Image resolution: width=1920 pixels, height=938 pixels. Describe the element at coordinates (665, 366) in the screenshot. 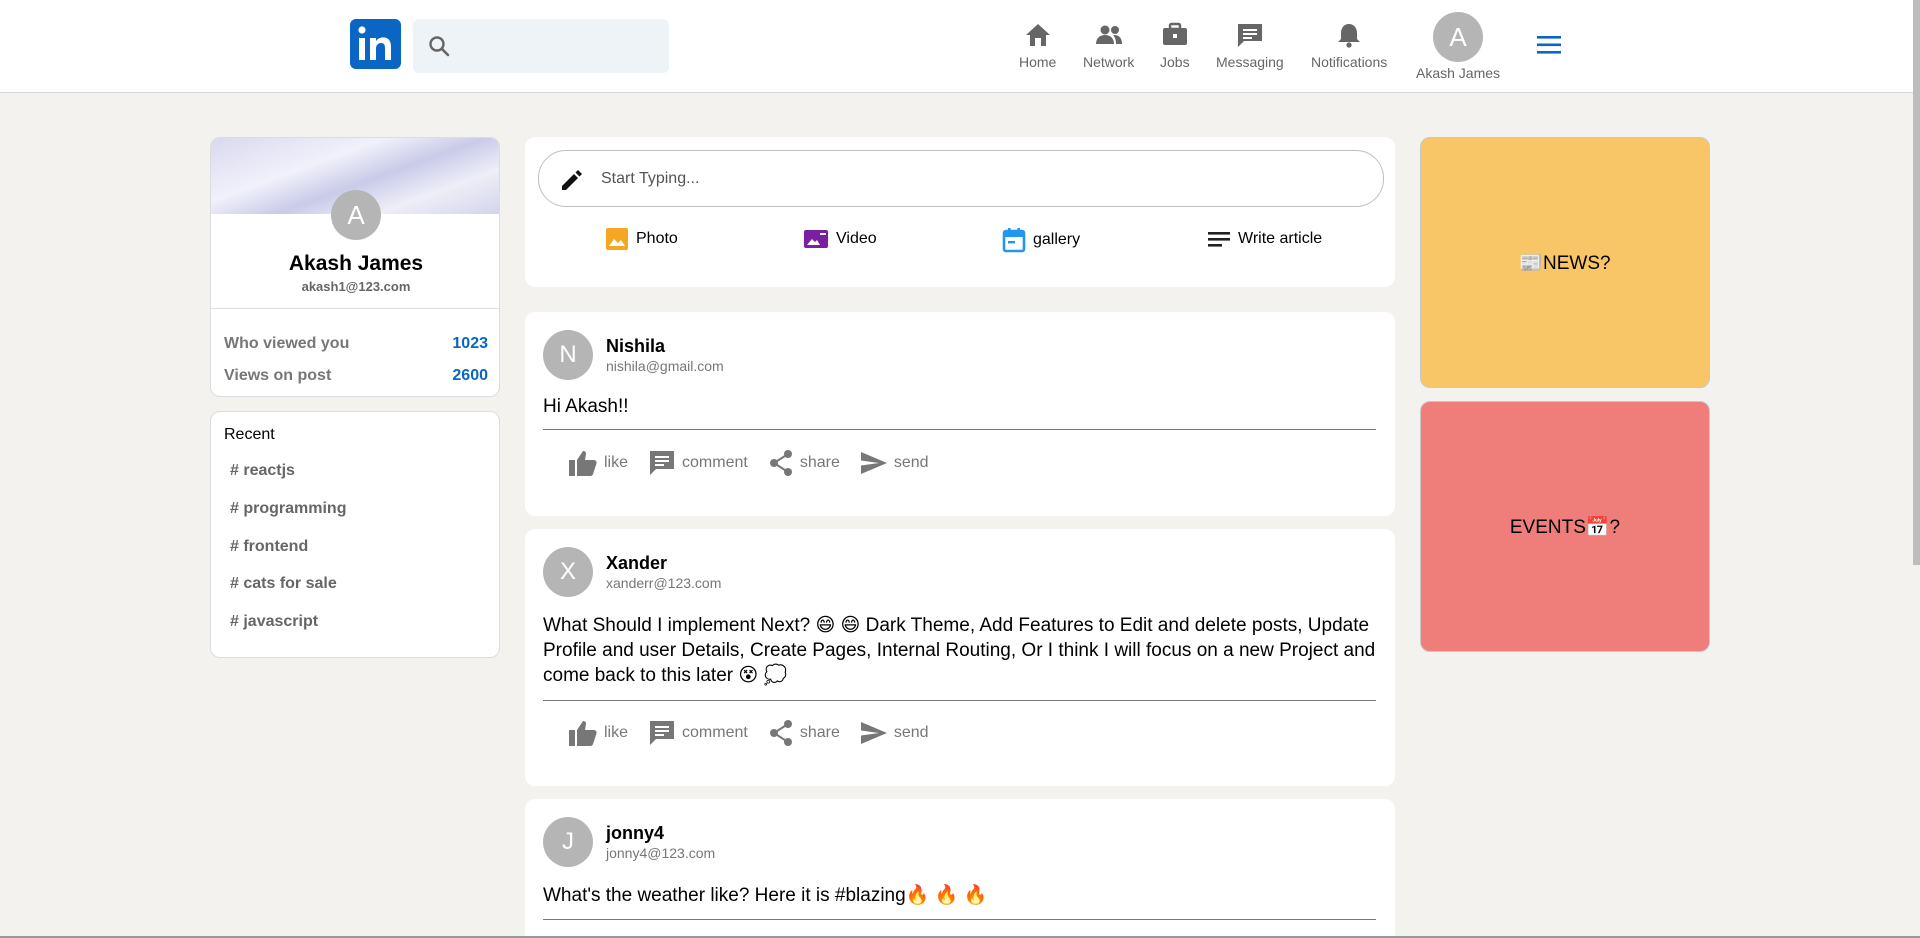

I see `post-email: nishila@gmail.com` at that location.